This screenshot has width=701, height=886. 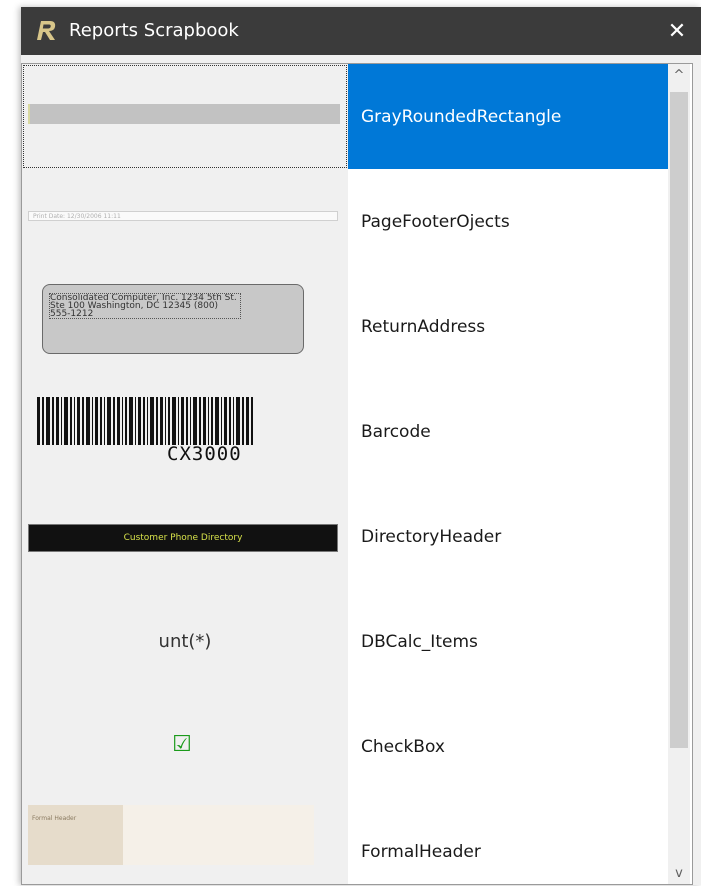 I want to click on preview-thumbnail: unt(*), so click(x=185, y=641).